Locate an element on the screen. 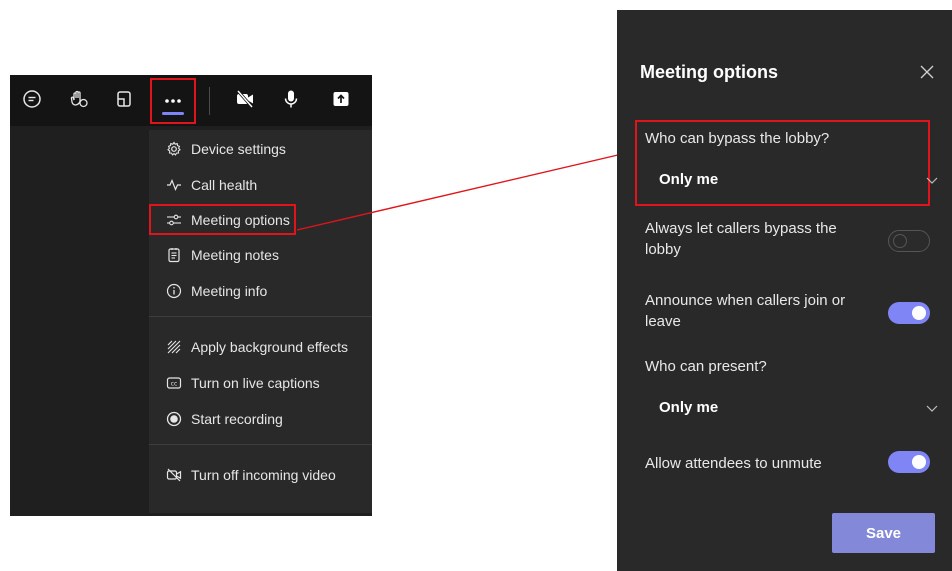 The width and height of the screenshot is (952, 571). camera-off-icon is located at coordinates (245, 99).